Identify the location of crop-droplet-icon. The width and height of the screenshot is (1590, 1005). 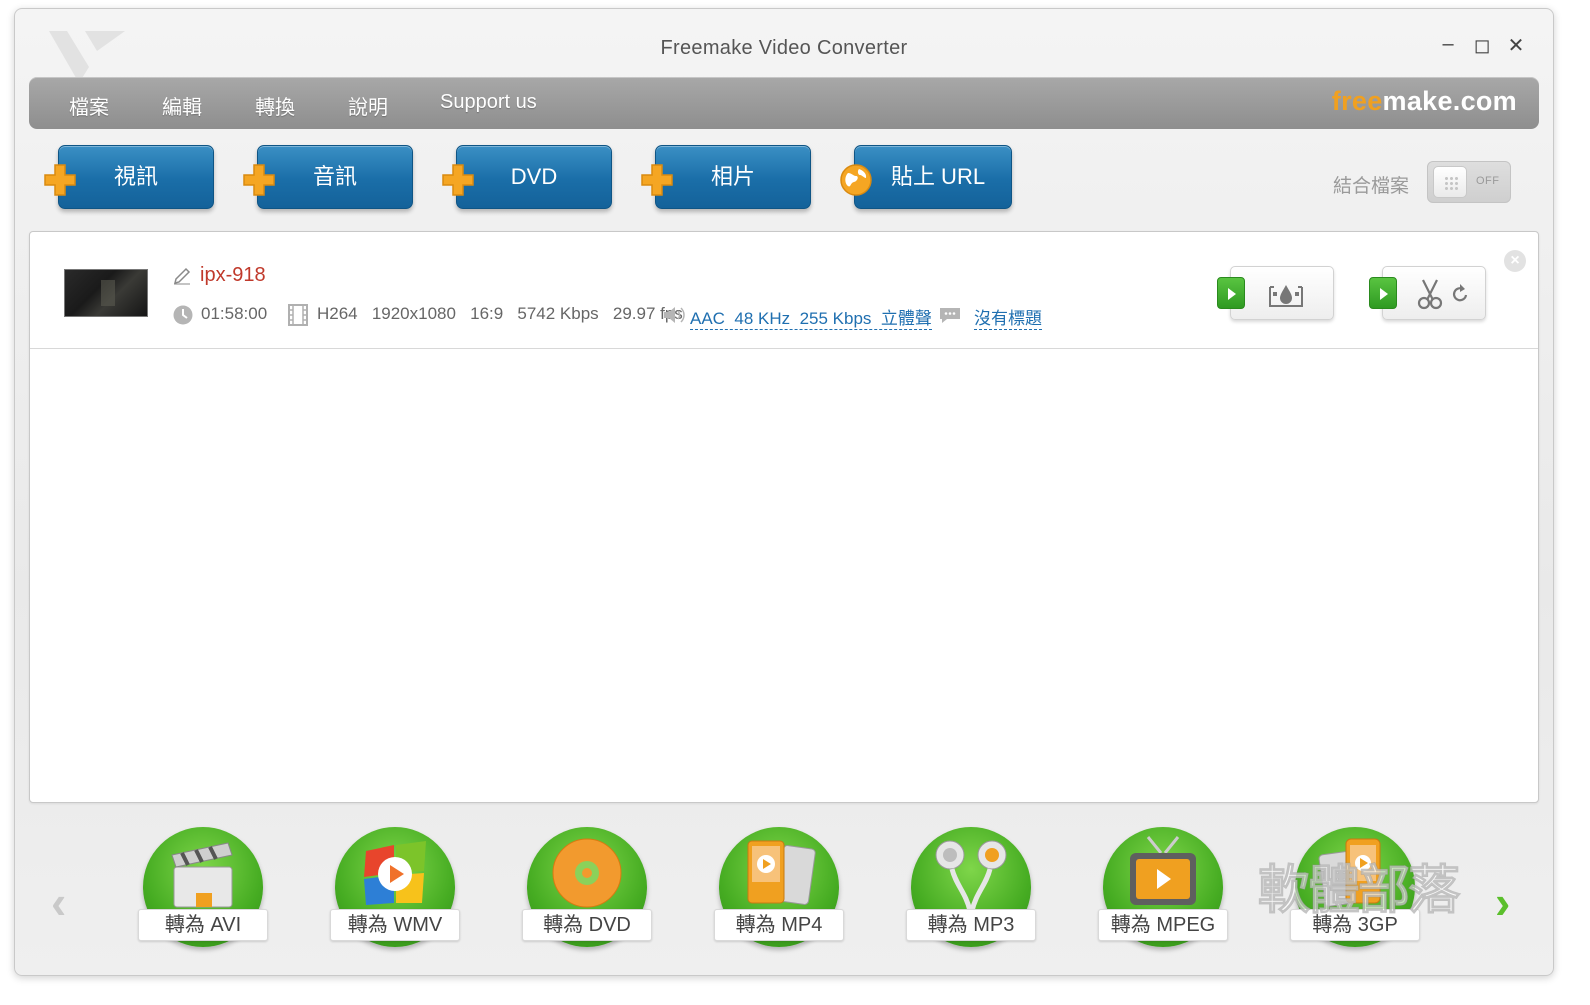
(1286, 296).